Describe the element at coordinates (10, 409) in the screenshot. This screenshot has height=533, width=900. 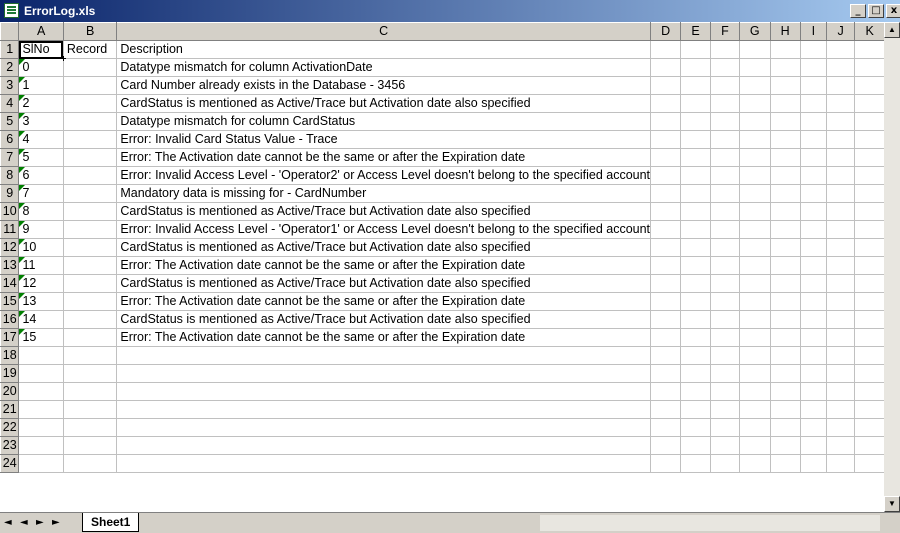
I see `row-header: 21` at that location.